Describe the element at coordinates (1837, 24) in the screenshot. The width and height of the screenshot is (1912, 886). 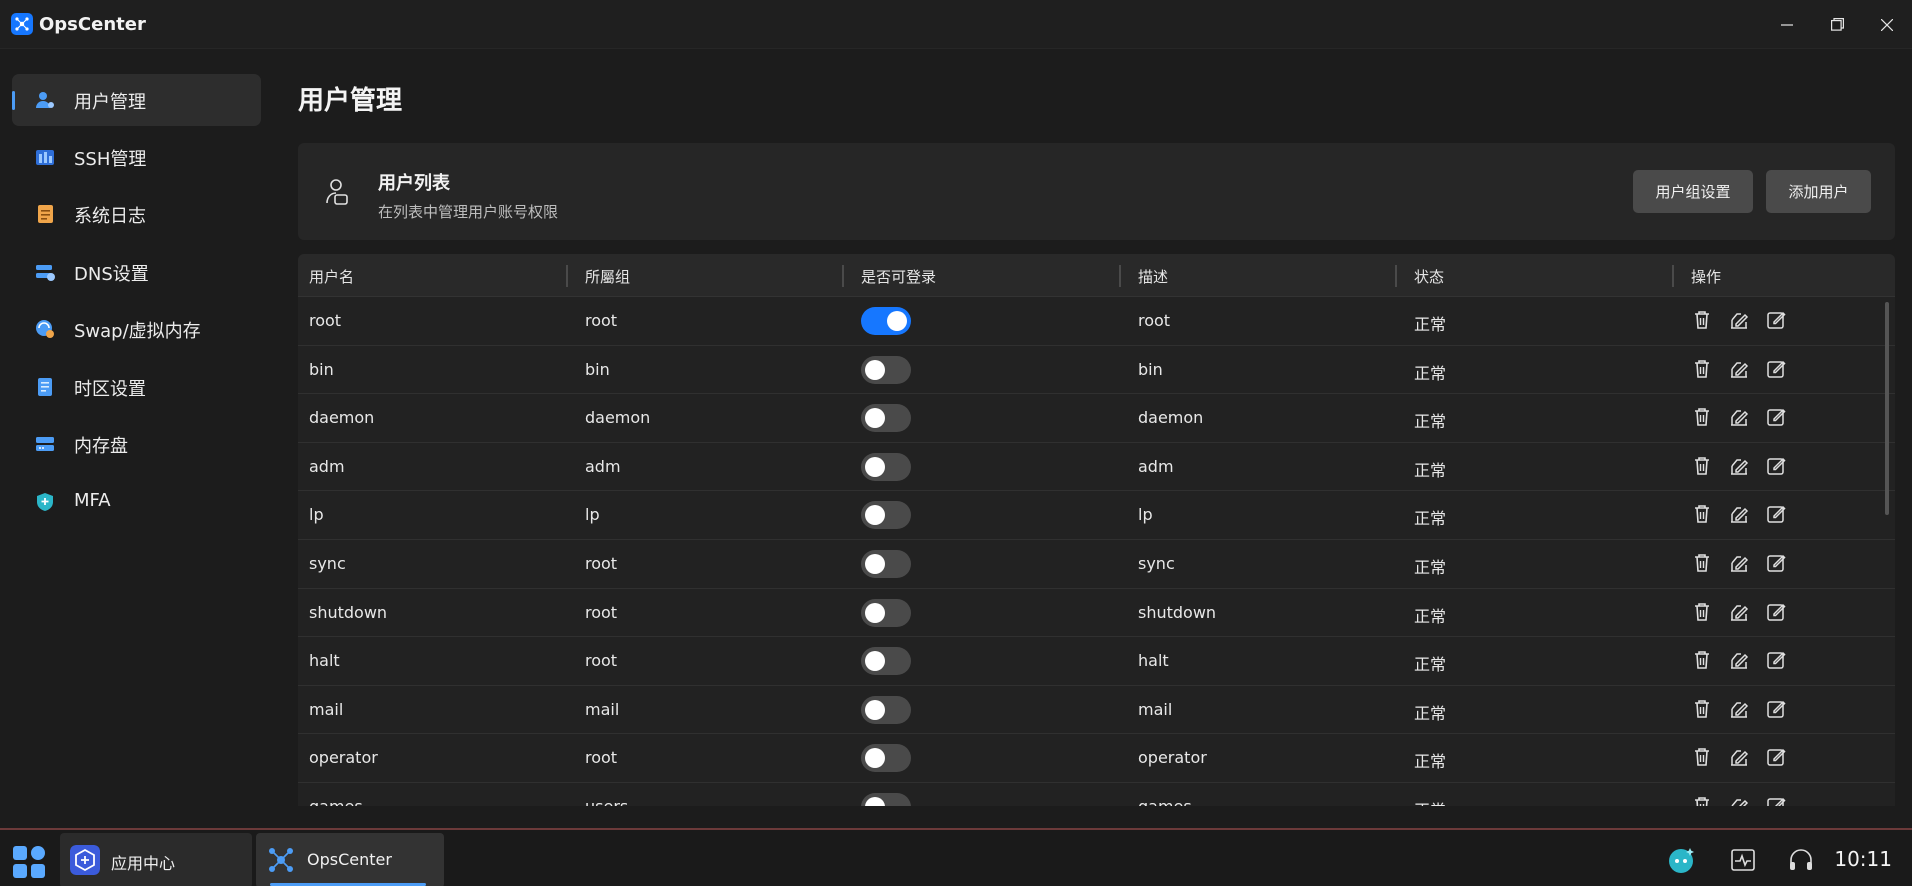
I see `restore-button` at that location.